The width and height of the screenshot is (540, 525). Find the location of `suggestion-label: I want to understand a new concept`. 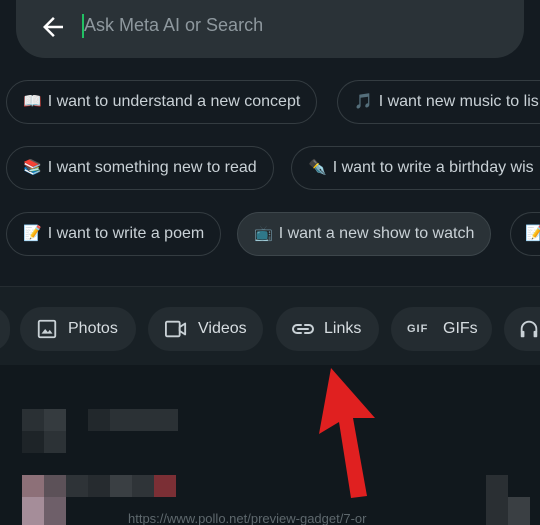

suggestion-label: I want to understand a new concept is located at coordinates (174, 101).